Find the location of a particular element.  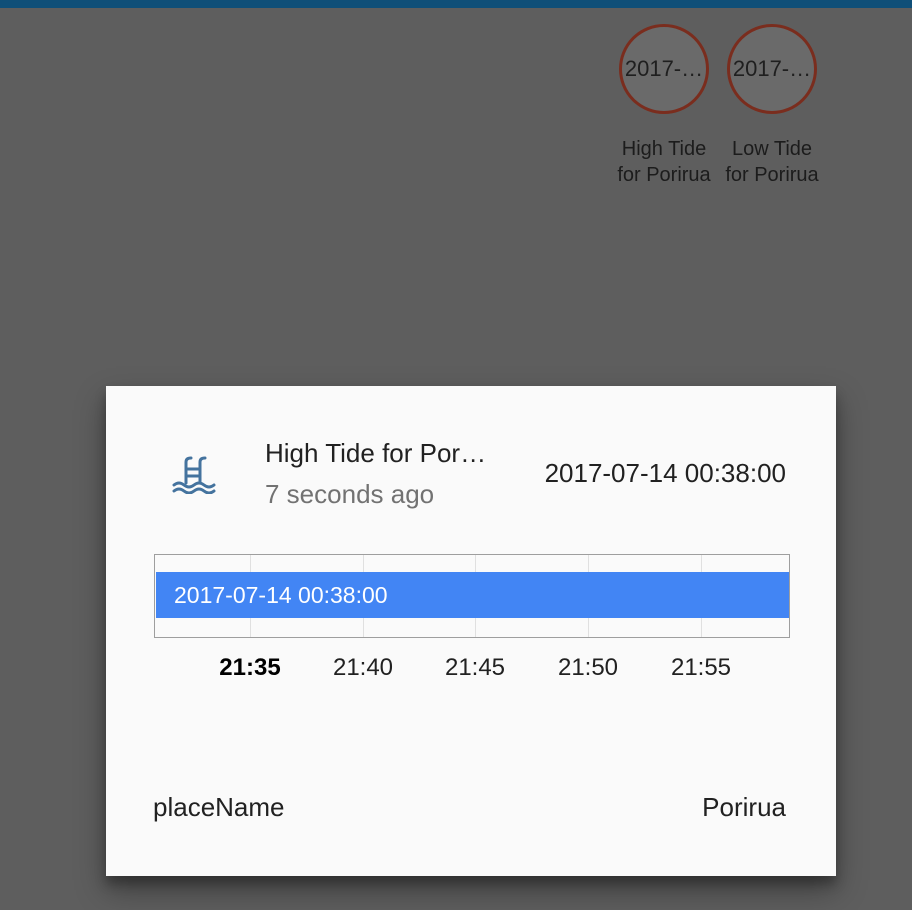

attribute-name: placeName is located at coordinates (219, 807).